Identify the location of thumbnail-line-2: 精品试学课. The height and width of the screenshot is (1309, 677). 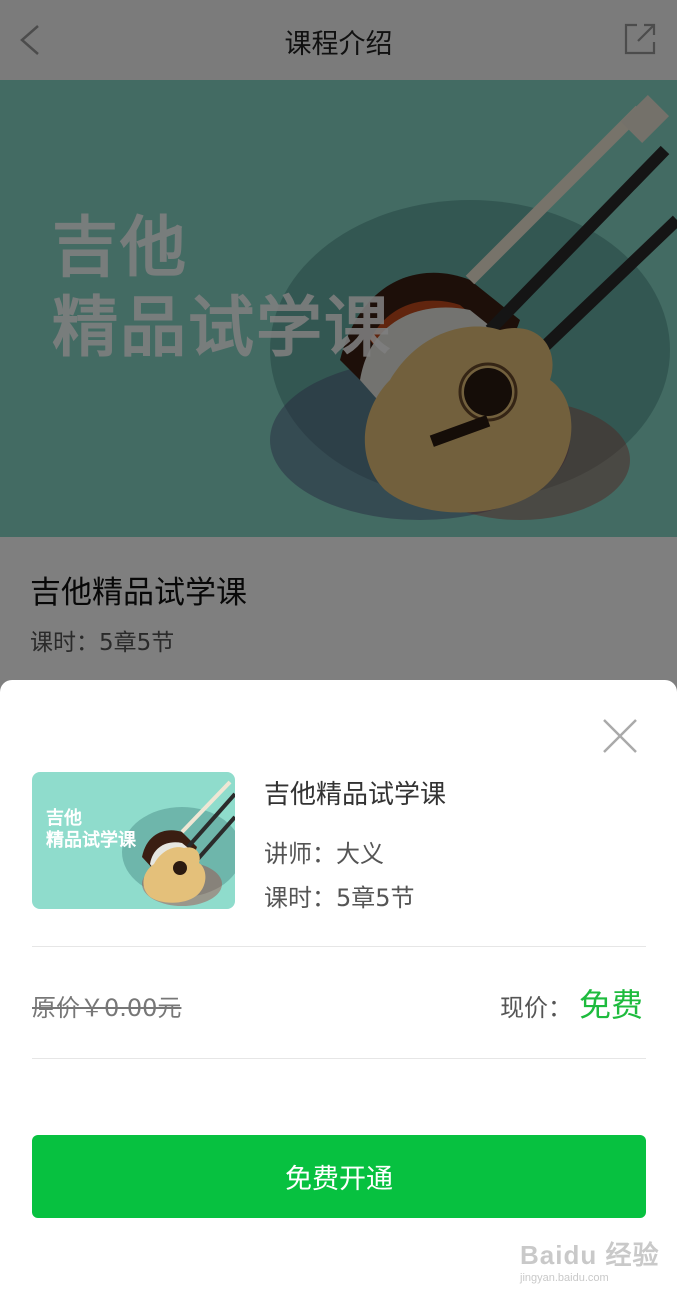
(91, 840).